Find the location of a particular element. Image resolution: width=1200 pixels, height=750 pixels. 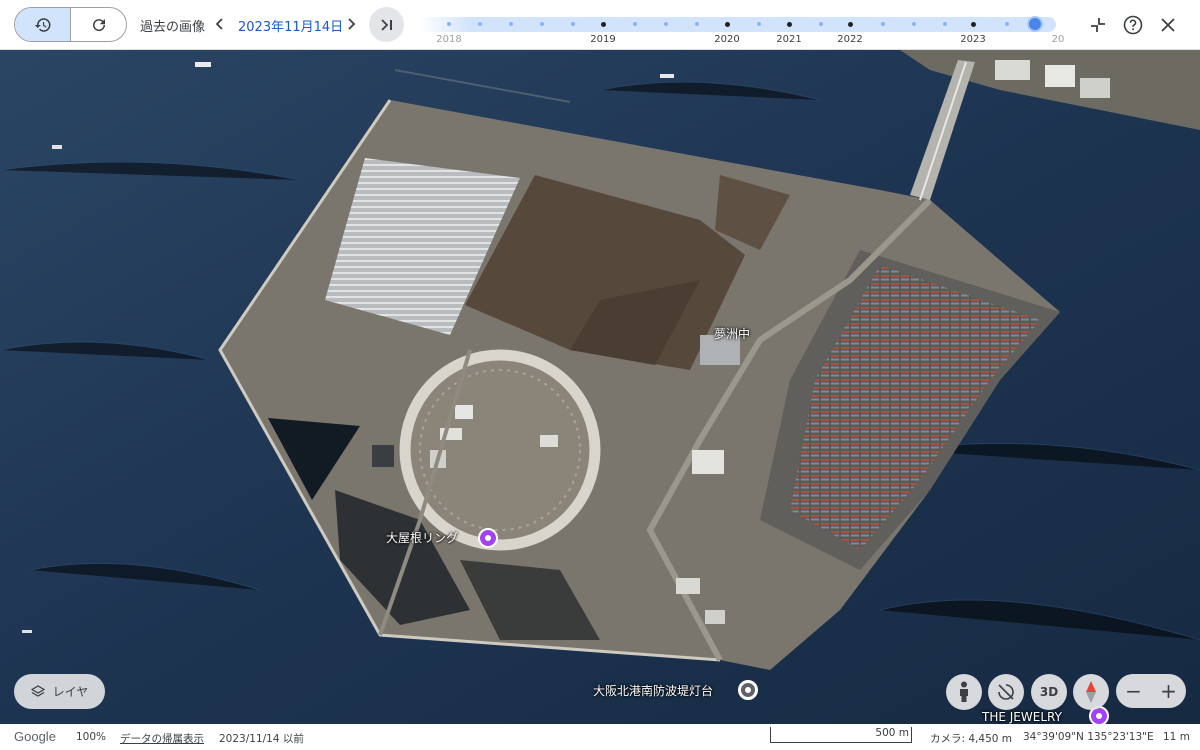

refresh-button is located at coordinates (98, 24).